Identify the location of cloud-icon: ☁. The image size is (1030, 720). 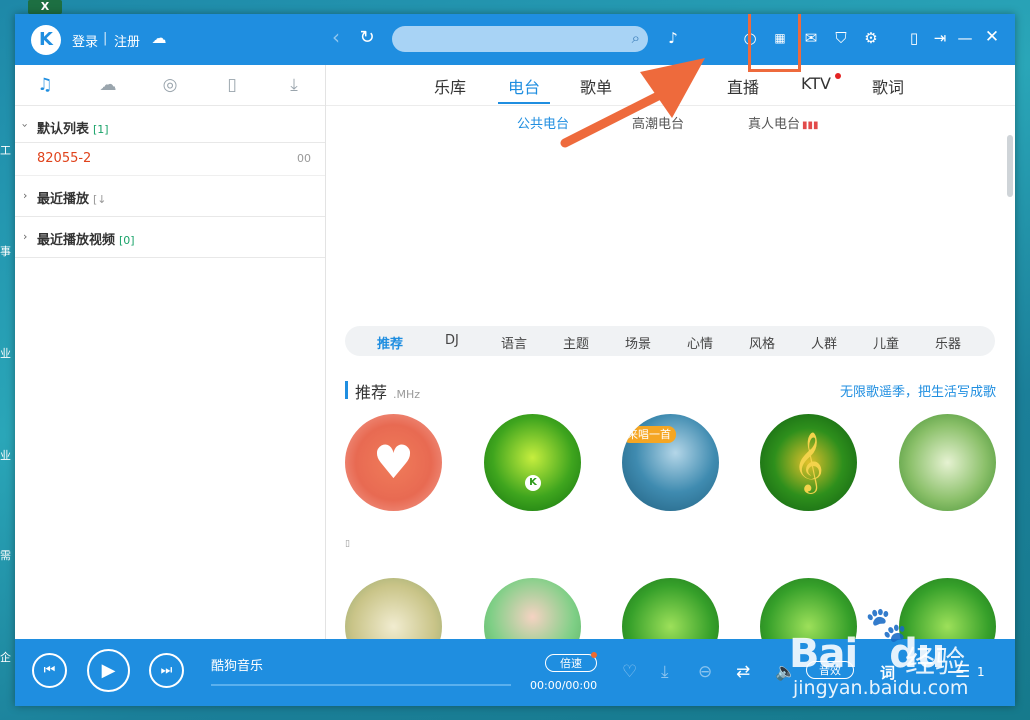
(108, 85).